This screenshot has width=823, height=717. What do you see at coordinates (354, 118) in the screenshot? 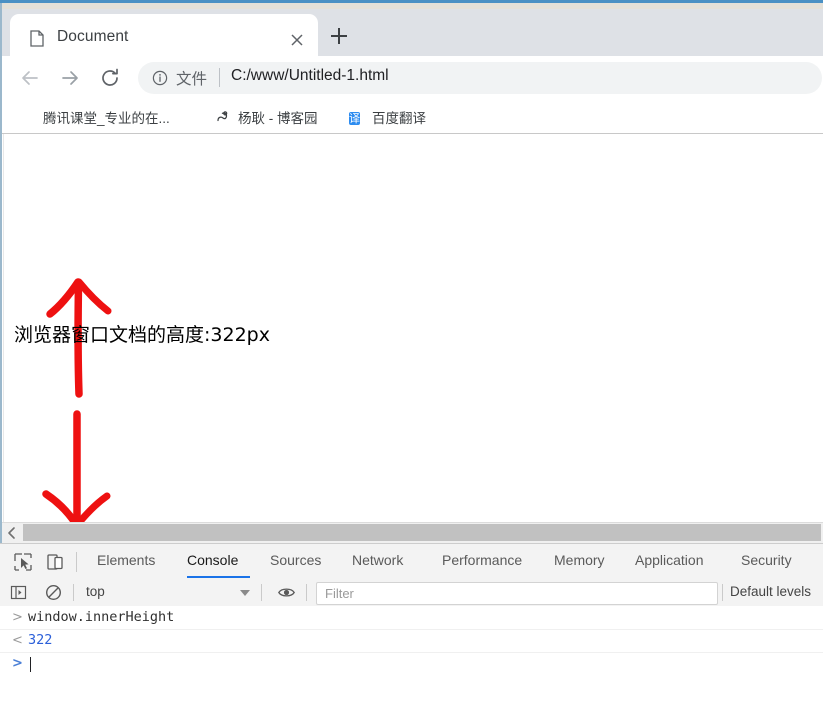
I see `baidu-translate-glyph: 译` at bounding box center [354, 118].